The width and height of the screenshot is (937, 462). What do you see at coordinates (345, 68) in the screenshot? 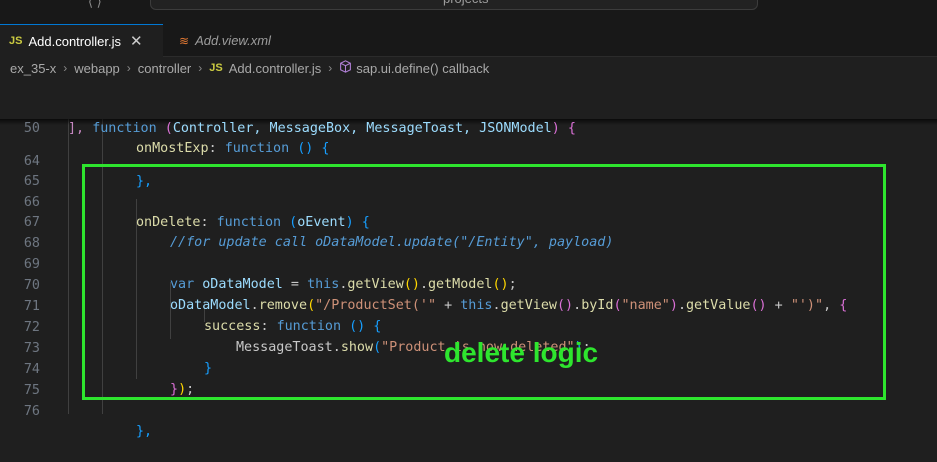
I see `cube-icon` at bounding box center [345, 68].